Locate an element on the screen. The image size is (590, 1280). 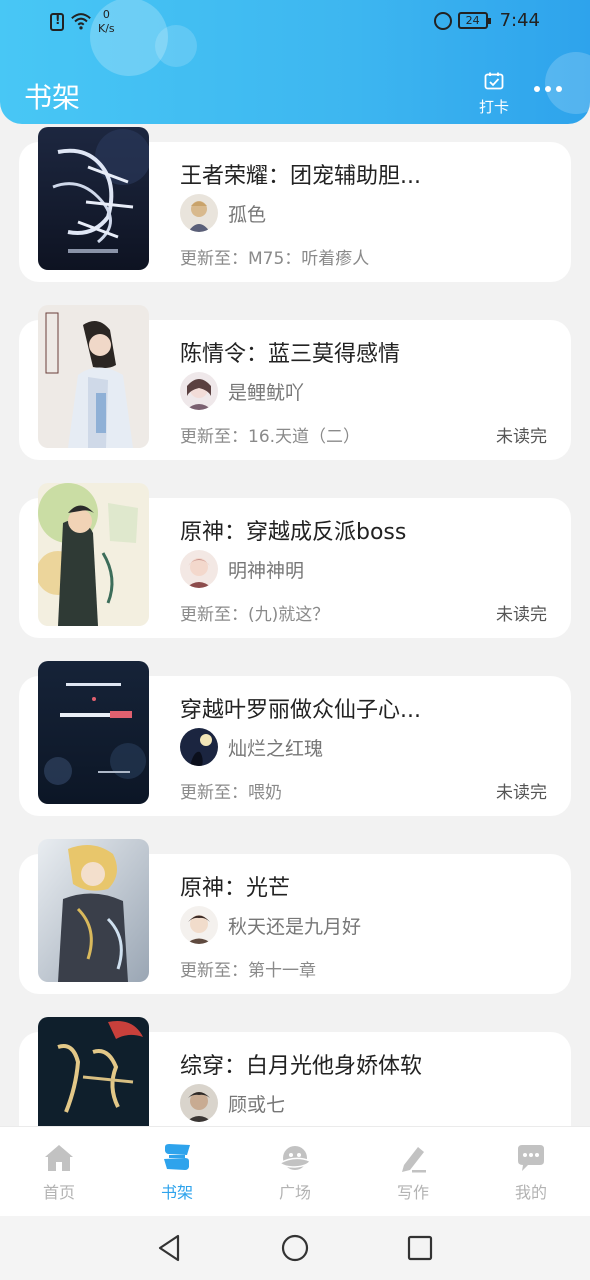
author-row: 灿烂之红瑰 is located at coordinates (251, 747).